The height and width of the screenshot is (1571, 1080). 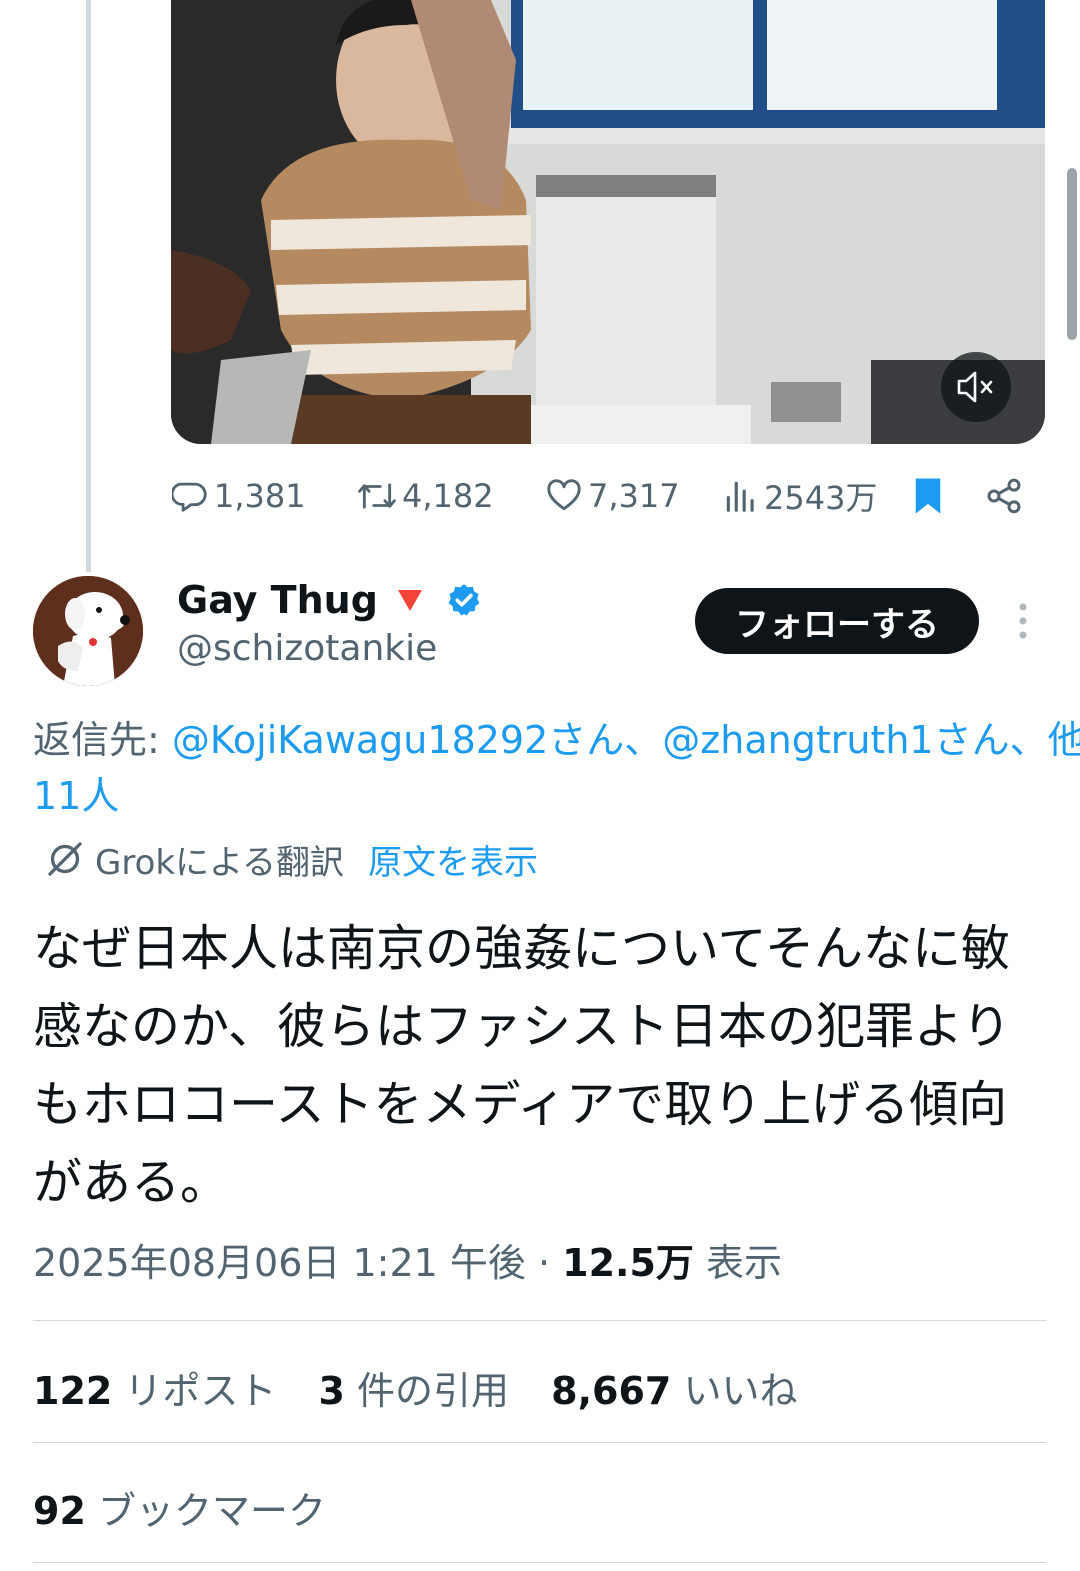 I want to click on author-name-row: Gay Thug, so click(x=329, y=600).